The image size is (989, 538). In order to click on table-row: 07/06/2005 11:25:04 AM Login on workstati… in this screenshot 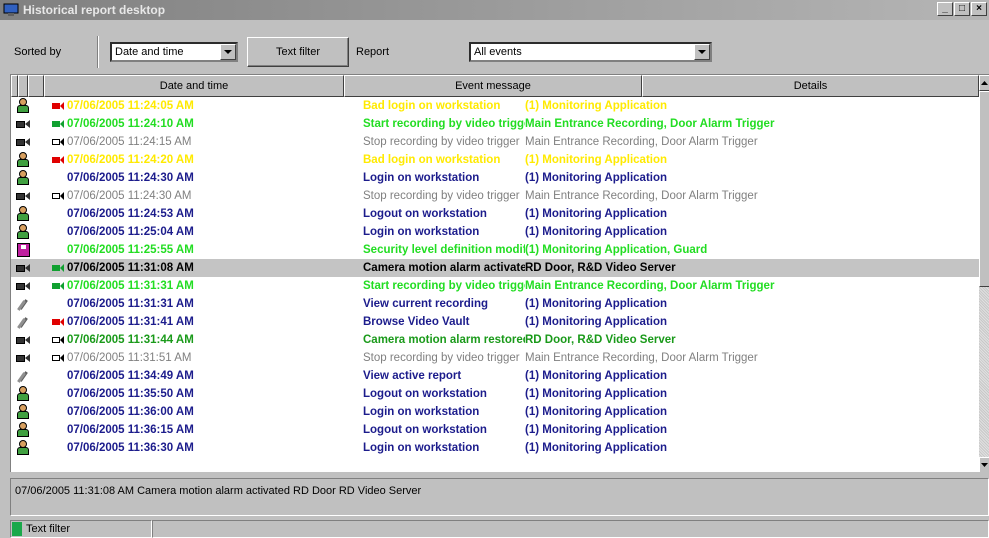, I will do `click(495, 232)`.